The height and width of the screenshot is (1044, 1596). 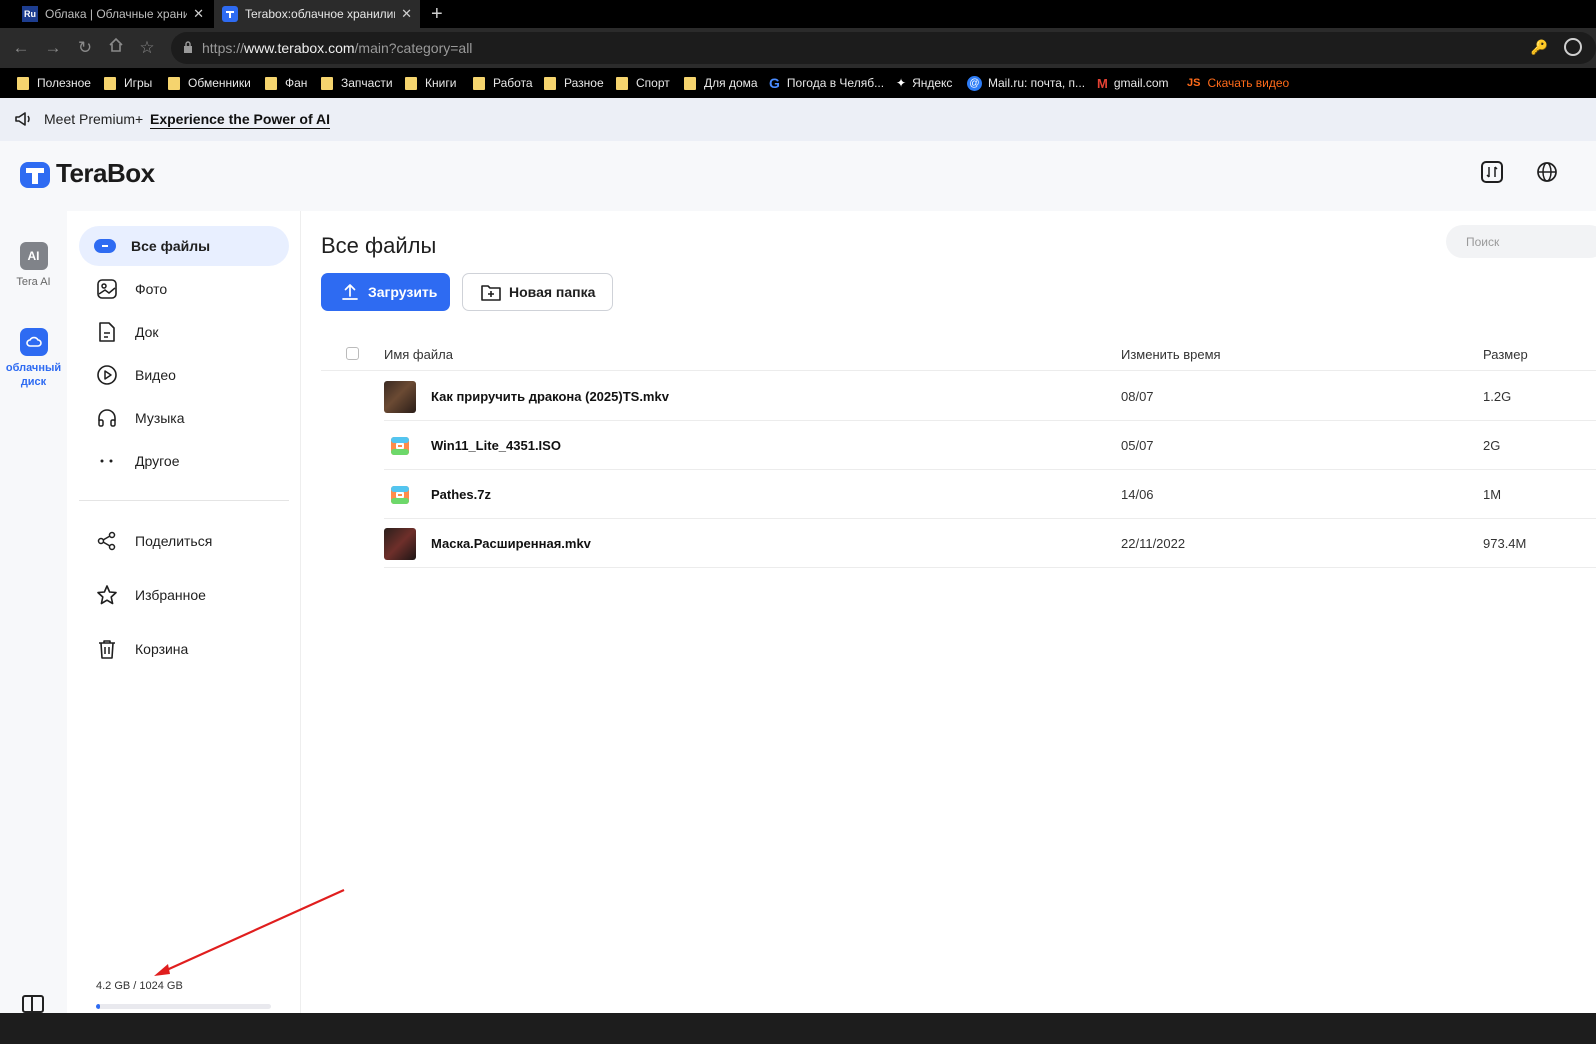 I want to click on sidebar-item-video: Видео, so click(x=184, y=375).